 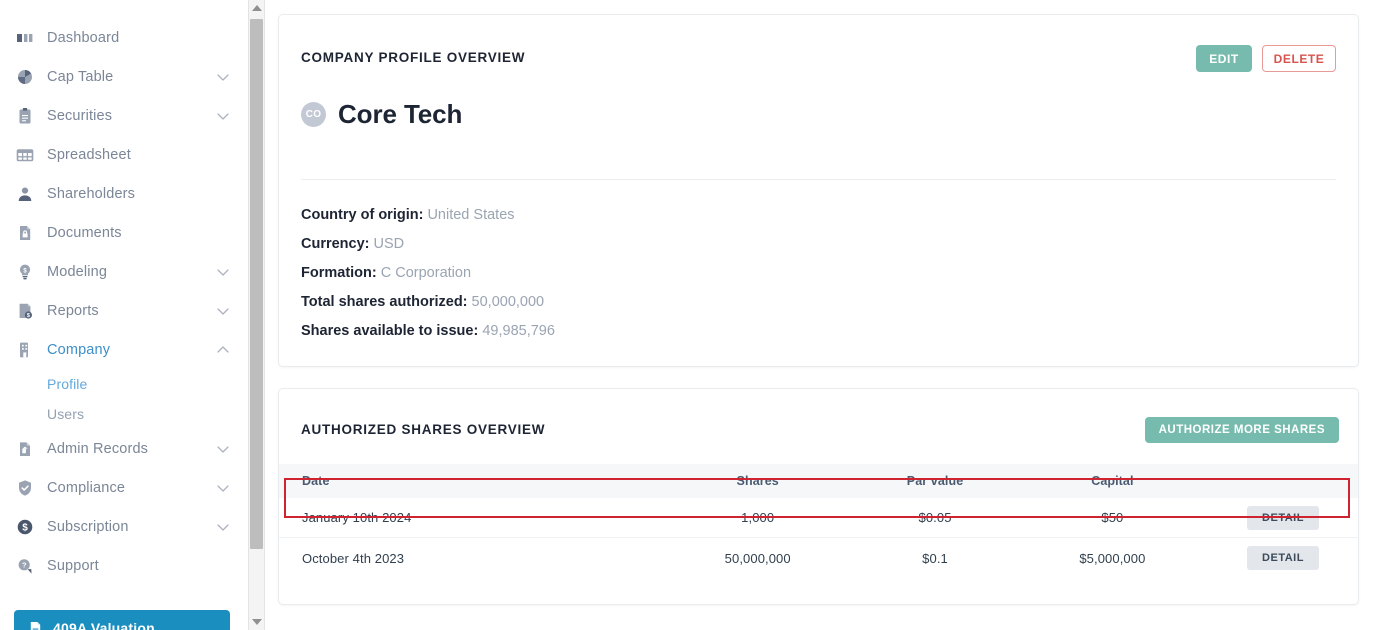 I want to click on sidebar-item-securities: Securities, so click(x=124, y=115).